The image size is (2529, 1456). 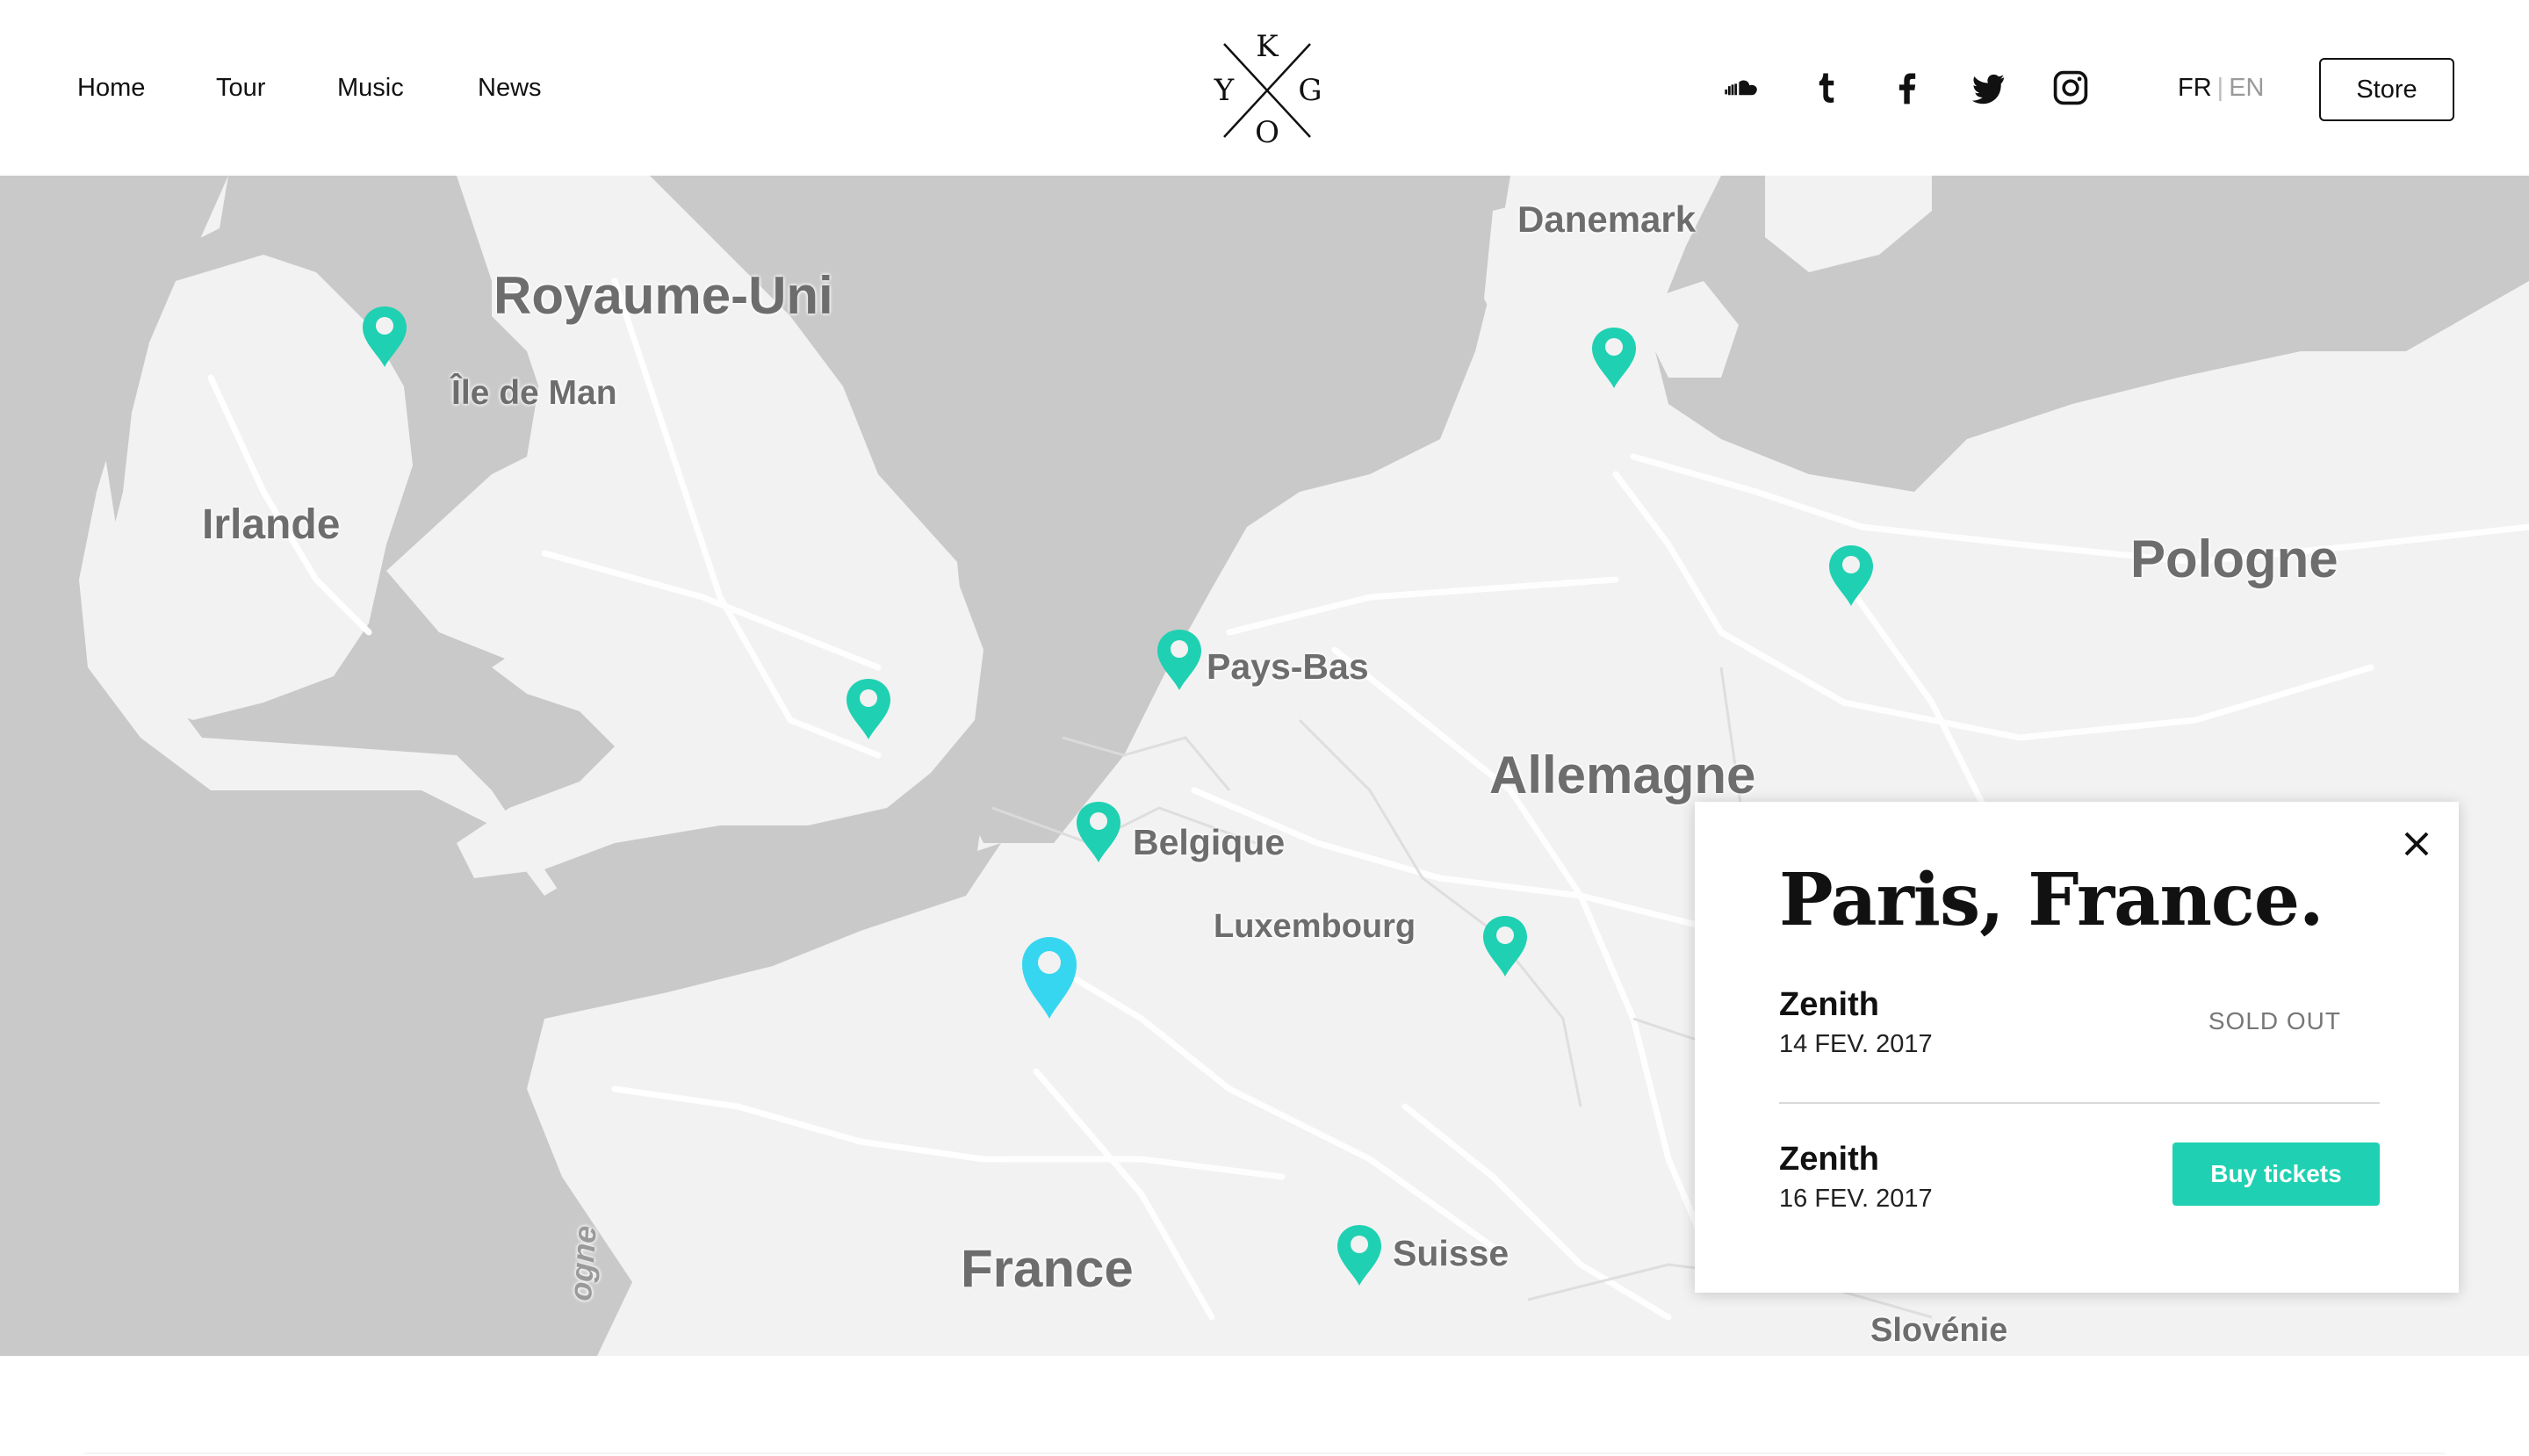 I want to click on map-label-royaume-uni: Royaume-Uni, so click(x=664, y=295).